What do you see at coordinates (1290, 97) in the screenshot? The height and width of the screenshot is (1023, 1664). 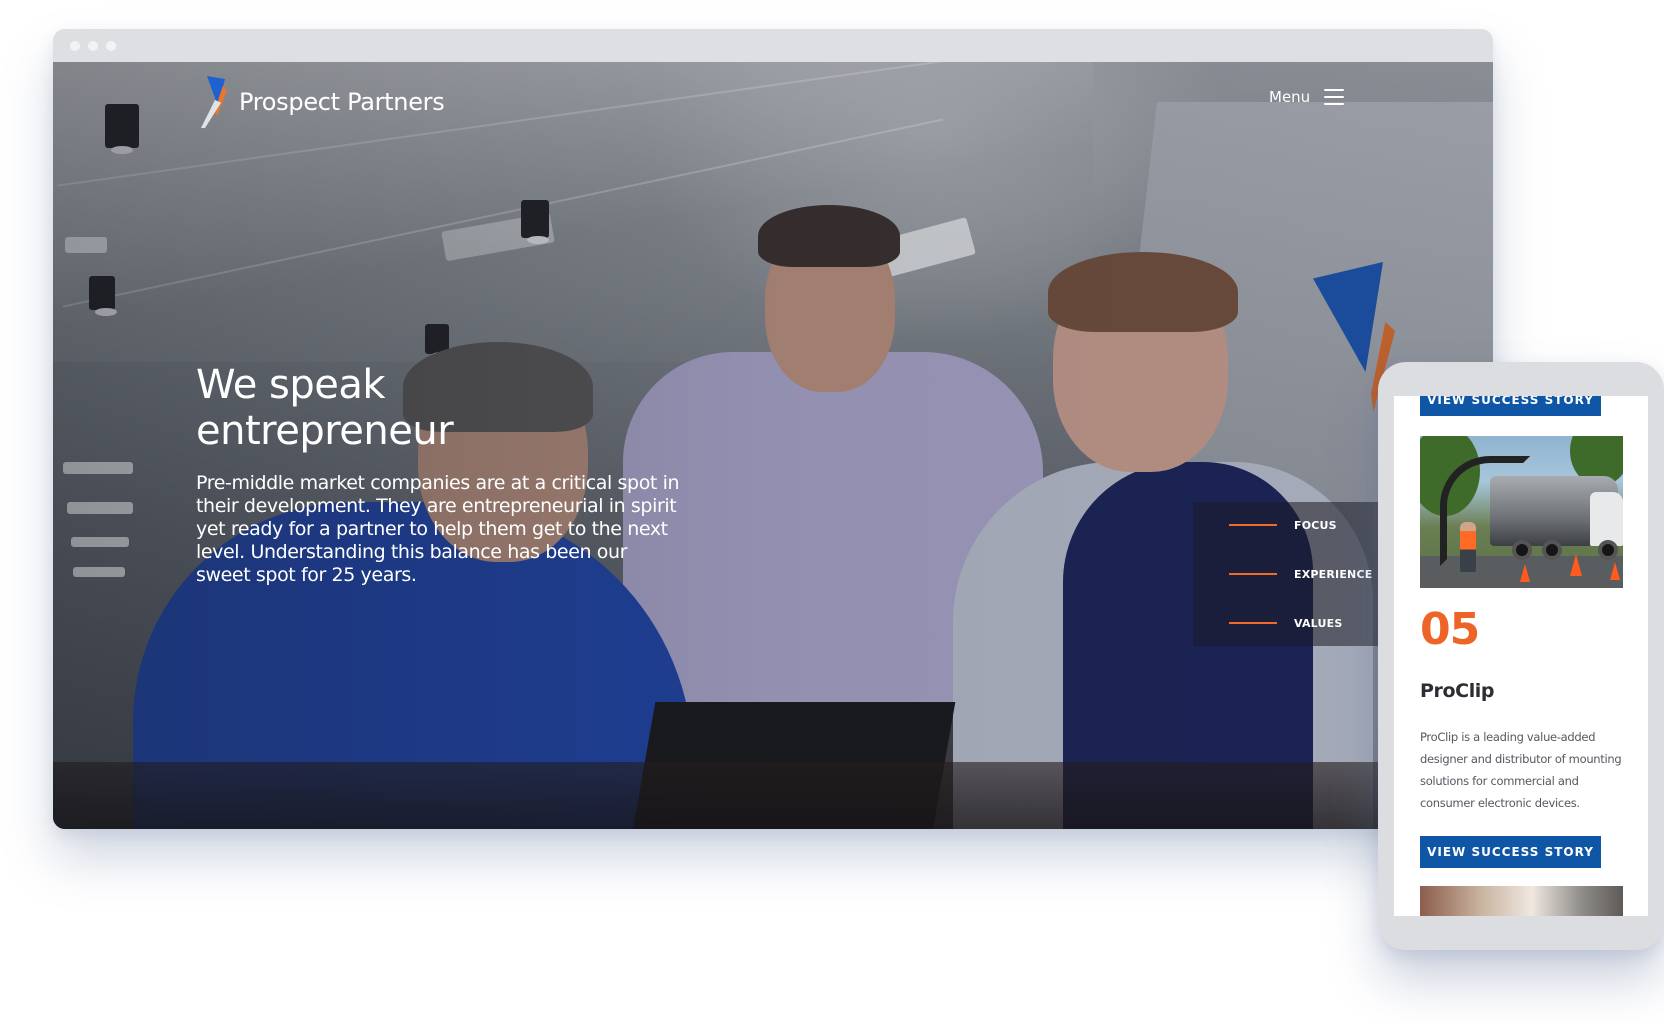 I see `menu-label: Menu` at bounding box center [1290, 97].